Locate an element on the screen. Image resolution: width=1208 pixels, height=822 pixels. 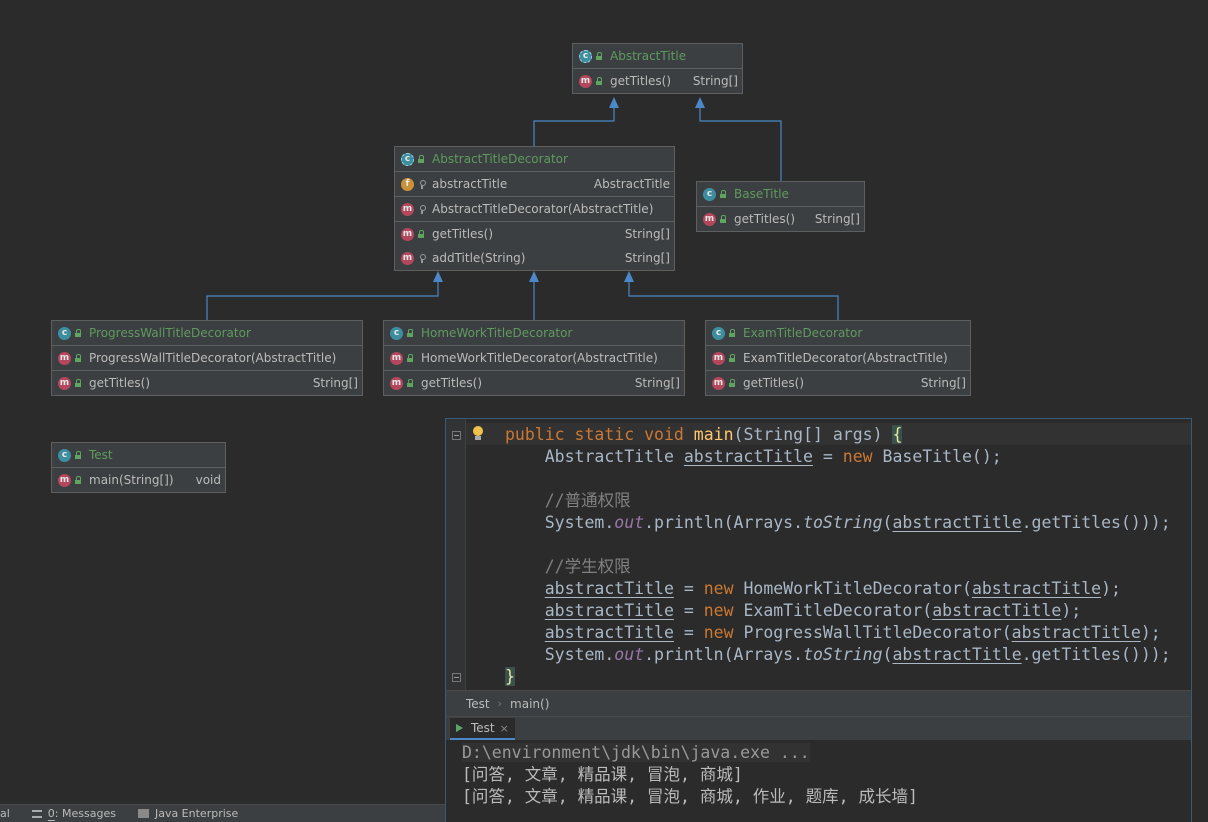
member-row: m HomeWorkTitleDecorator(AbstractTitle) is located at coordinates (534, 358).